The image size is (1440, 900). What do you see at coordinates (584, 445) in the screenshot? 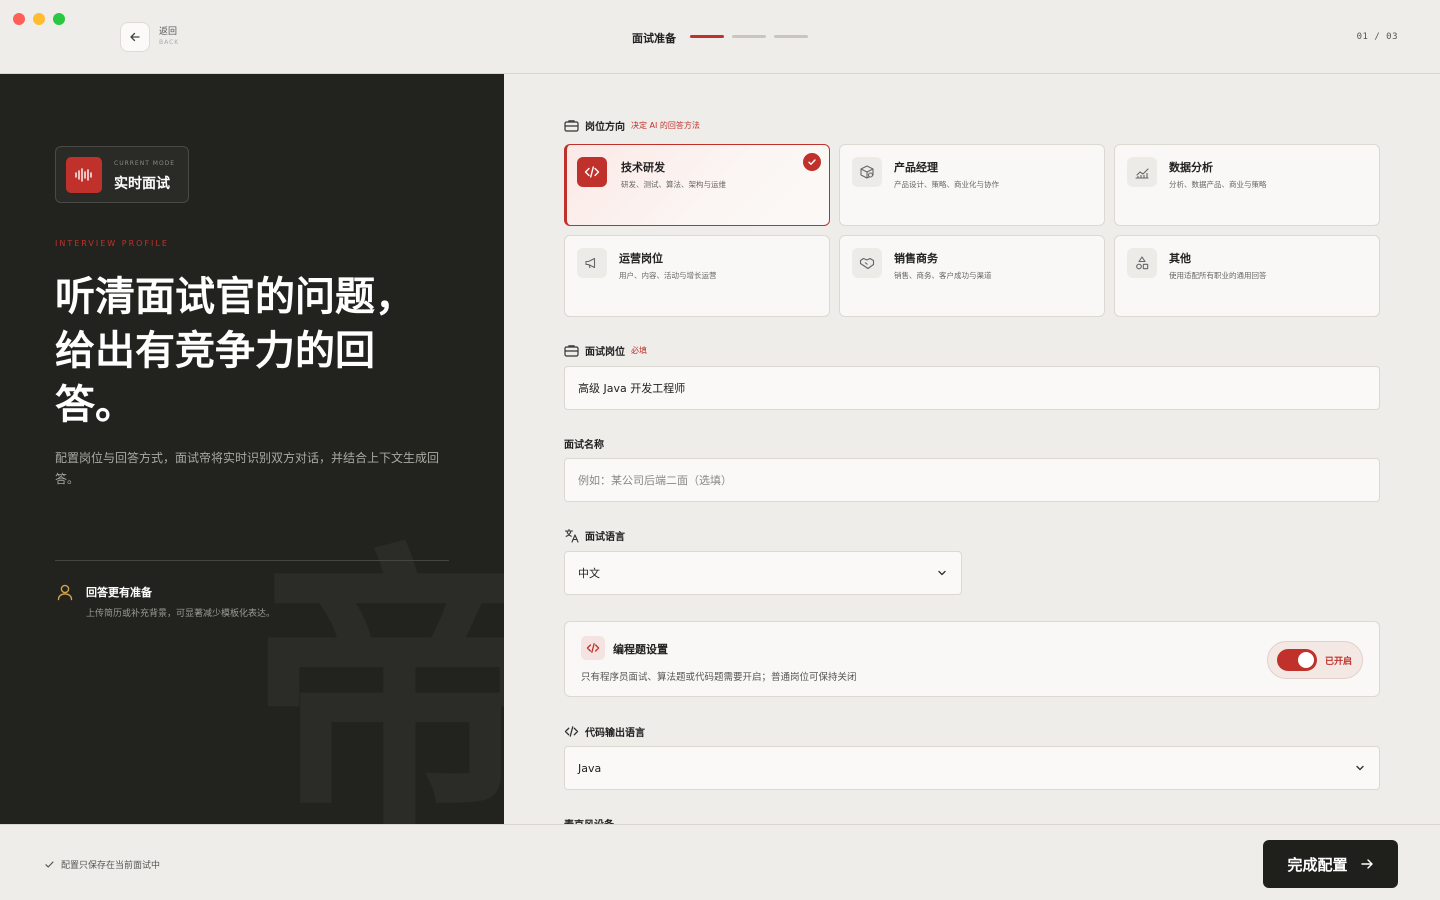
I see `interview-name-label: 面试名称` at bounding box center [584, 445].